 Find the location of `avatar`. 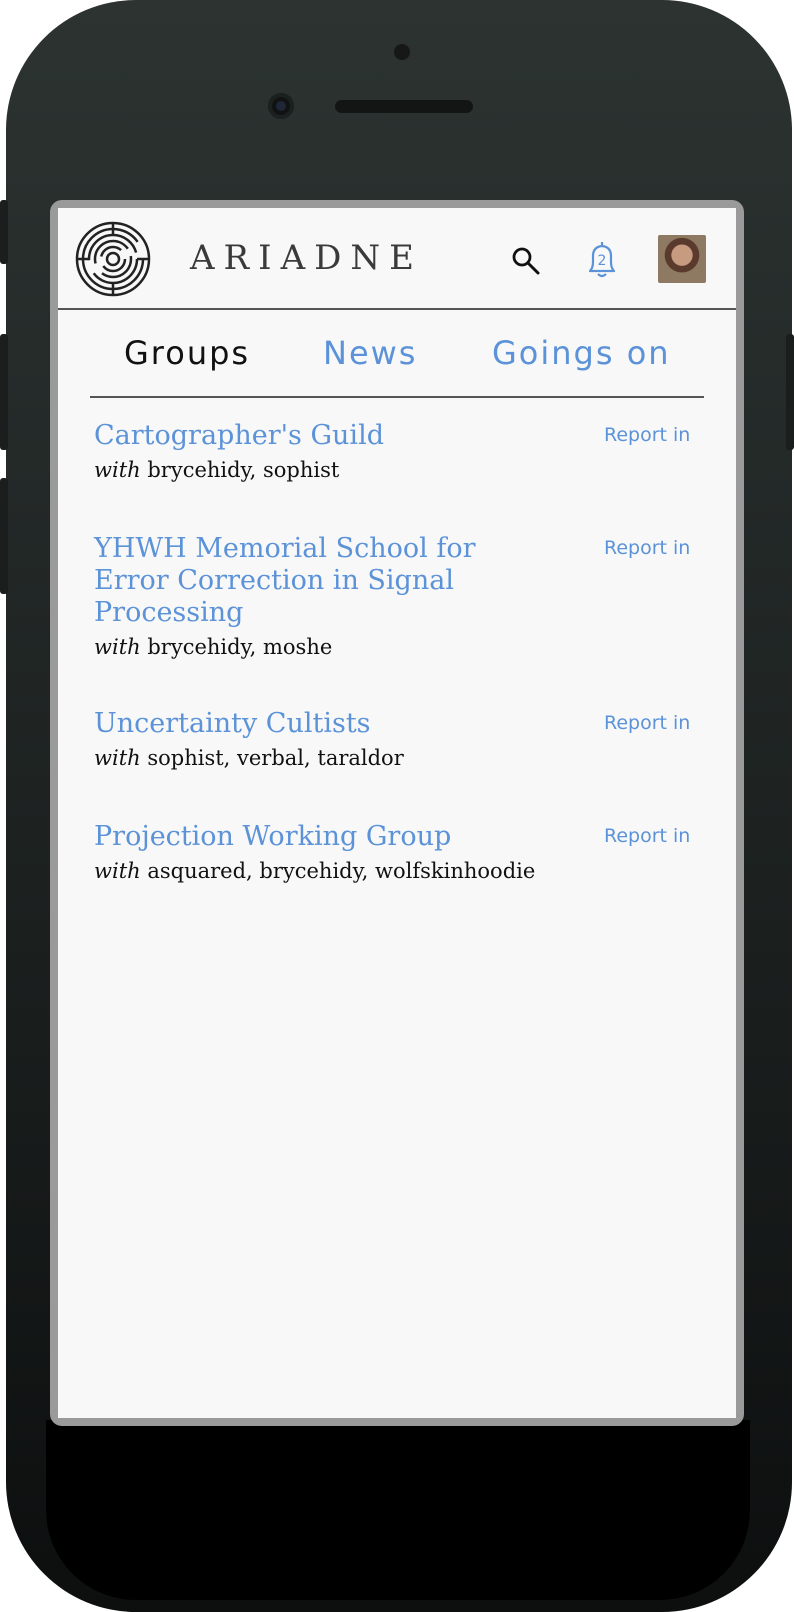

avatar is located at coordinates (682, 259).